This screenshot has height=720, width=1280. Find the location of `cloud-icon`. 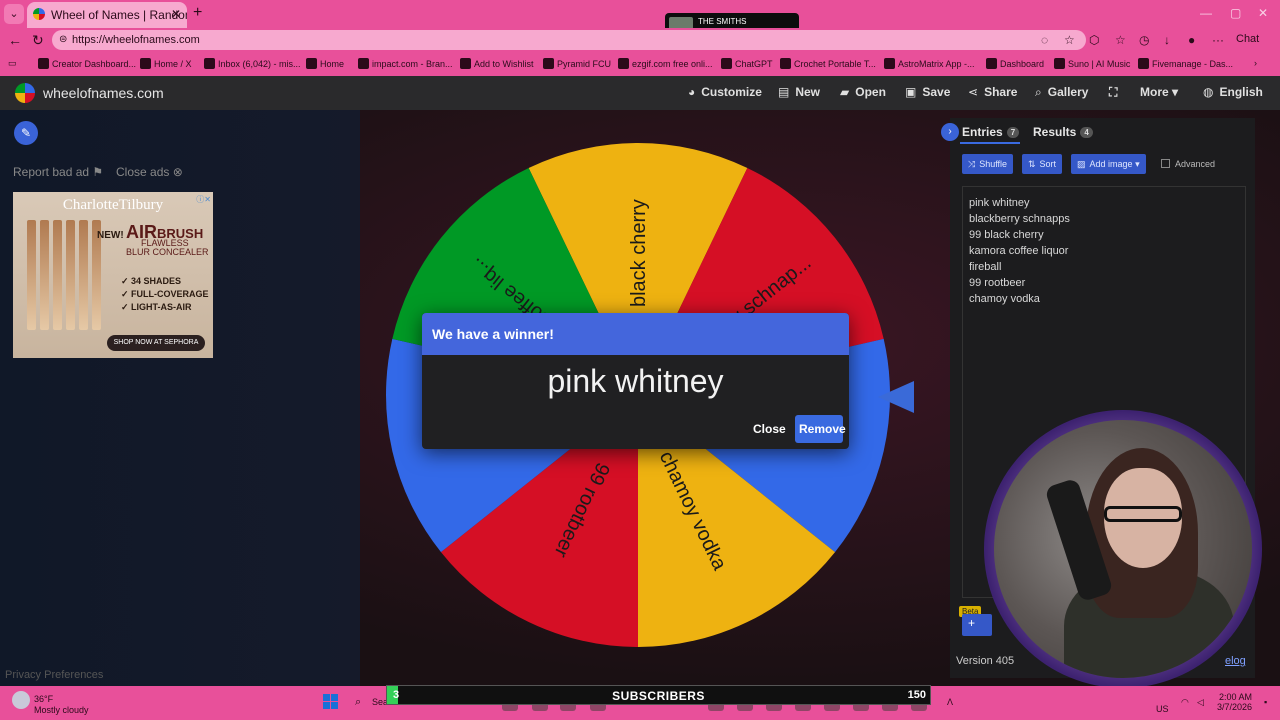

cloud-icon is located at coordinates (21, 700).